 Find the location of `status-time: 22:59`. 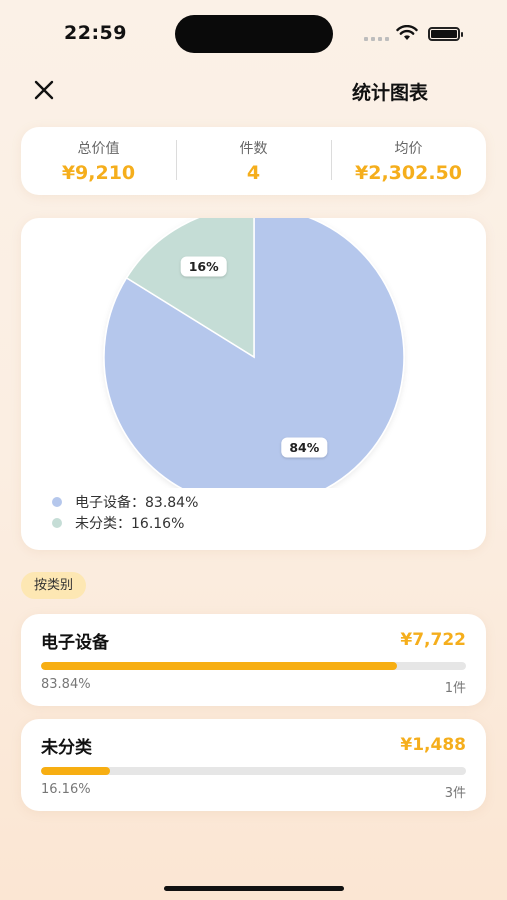

status-time: 22:59 is located at coordinates (95, 33).